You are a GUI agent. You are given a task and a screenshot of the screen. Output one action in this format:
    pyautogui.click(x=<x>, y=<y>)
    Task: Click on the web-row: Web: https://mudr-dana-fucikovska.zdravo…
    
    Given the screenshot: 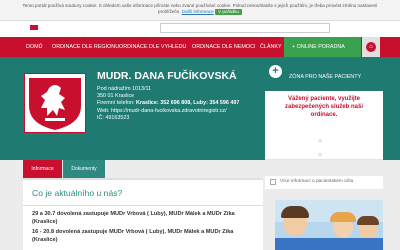 What is the action you would take?
    pyautogui.click(x=181, y=111)
    